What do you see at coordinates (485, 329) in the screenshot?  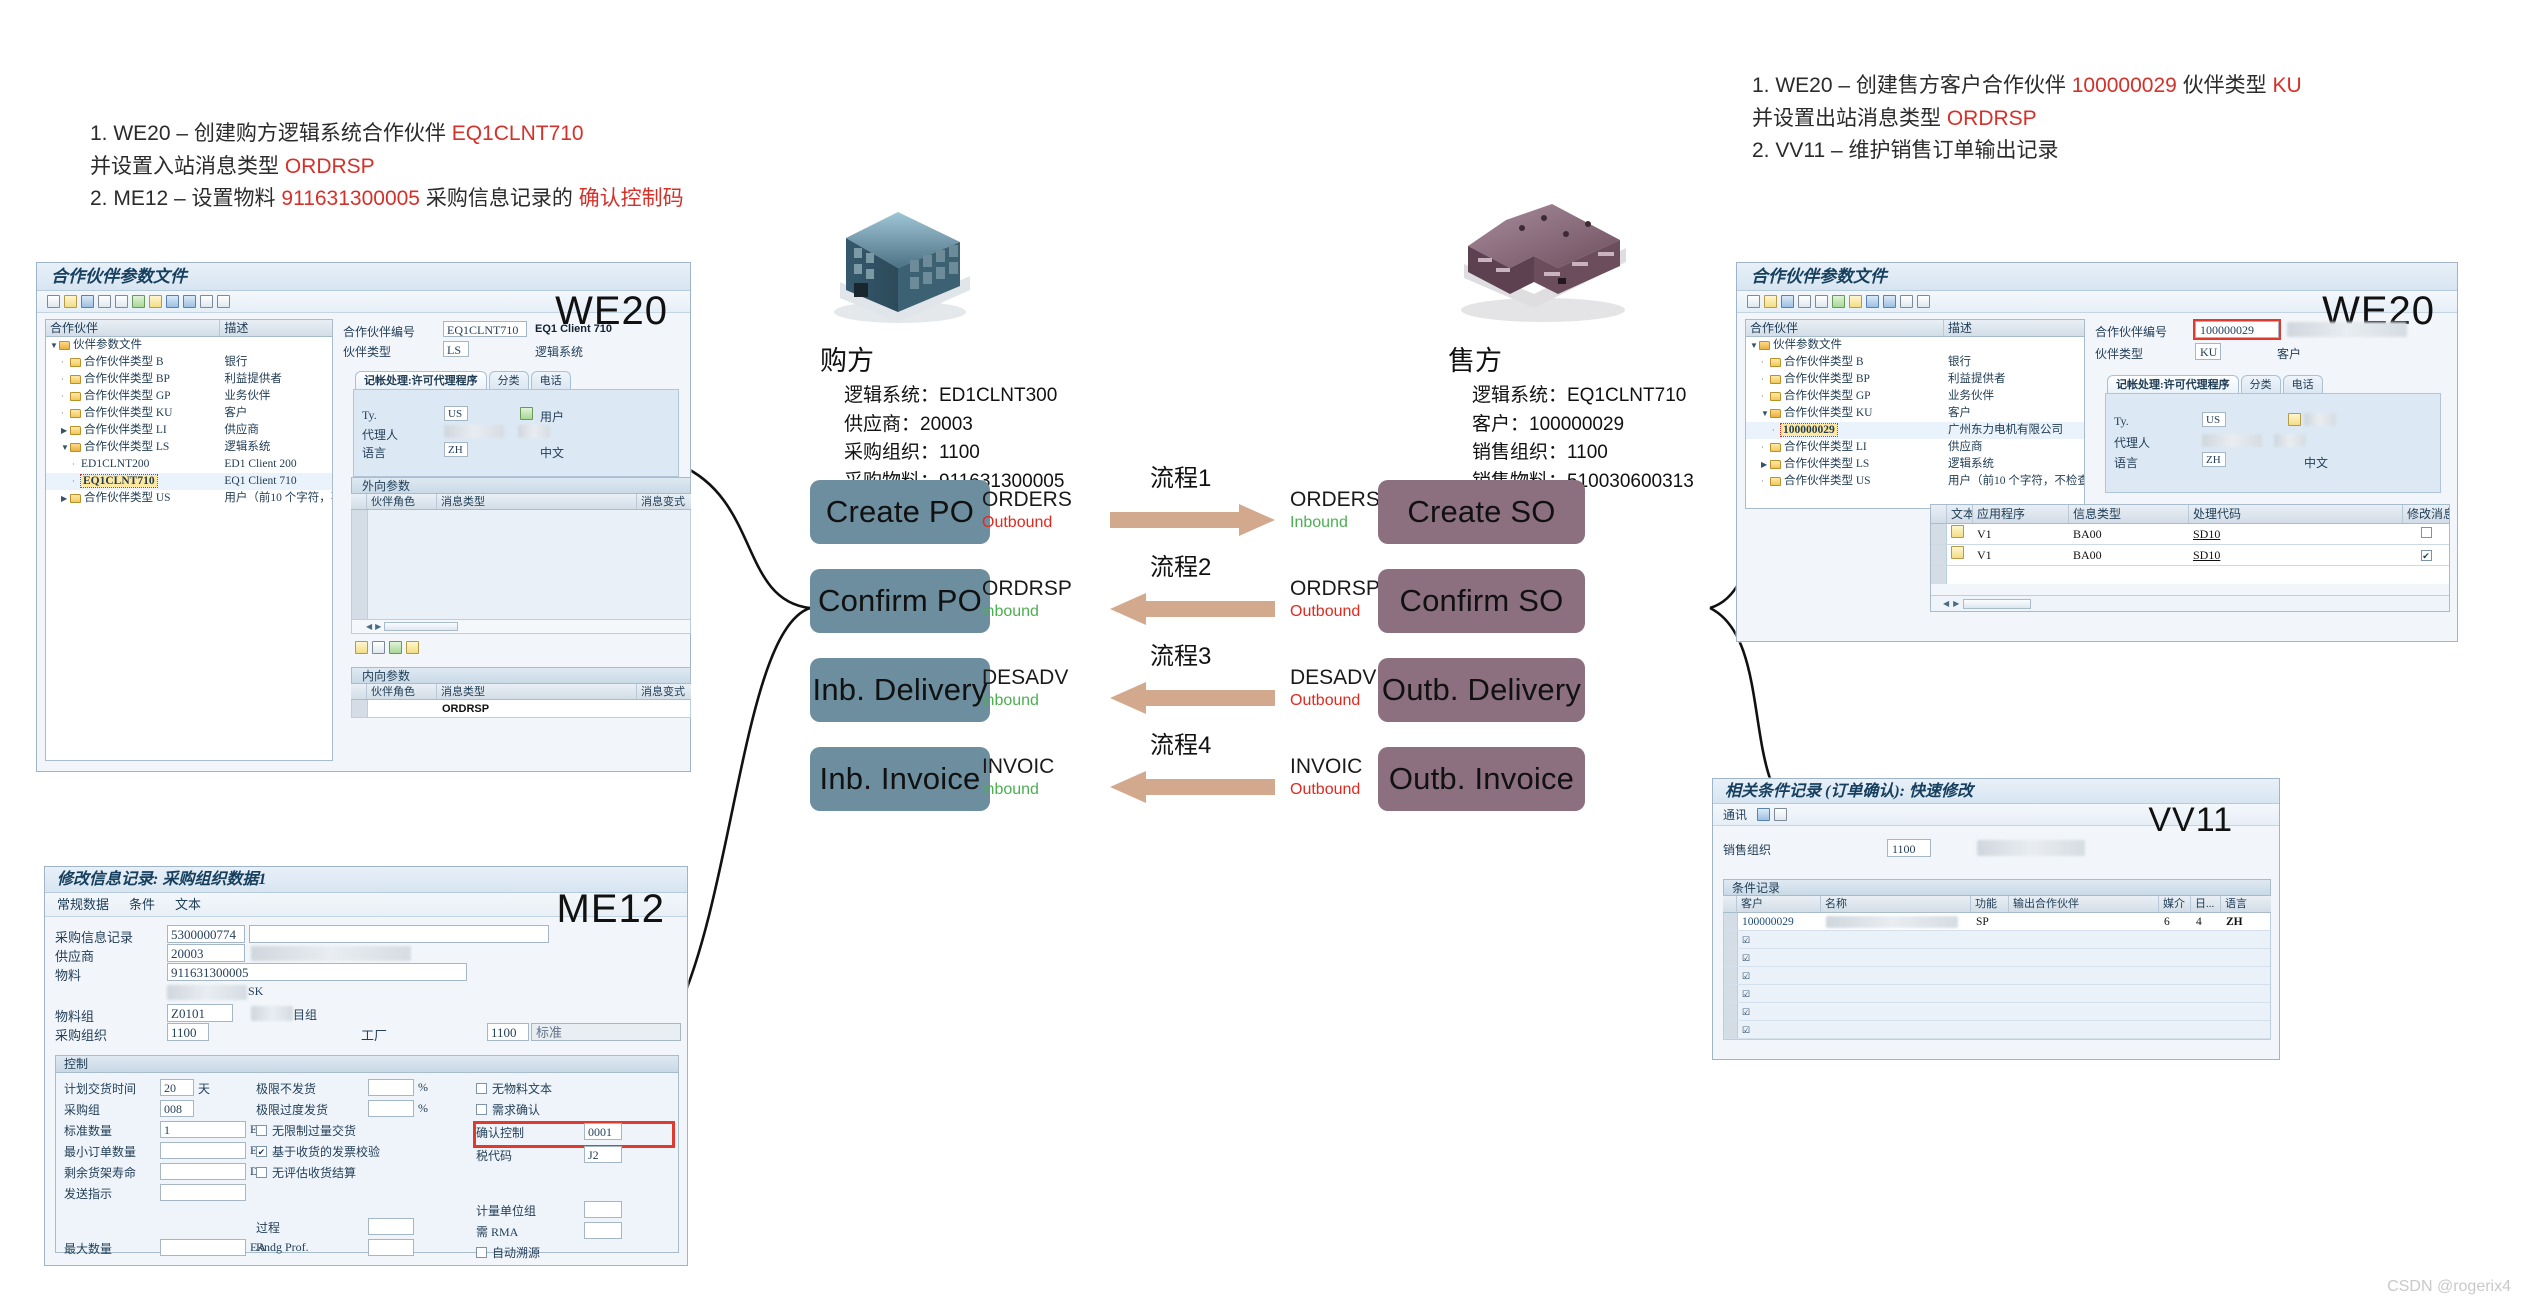 I see `partner-no-field: EQ1CLNT710` at bounding box center [485, 329].